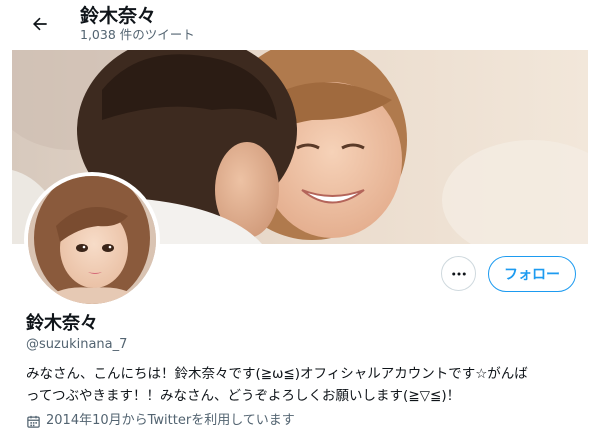 The width and height of the screenshot is (600, 440). Describe the element at coordinates (243, 396) in the screenshot. I see `bio-line: ってつぶやきます！！みなさん、どうぞよろしくお願いします(≧▽≦)！` at that location.